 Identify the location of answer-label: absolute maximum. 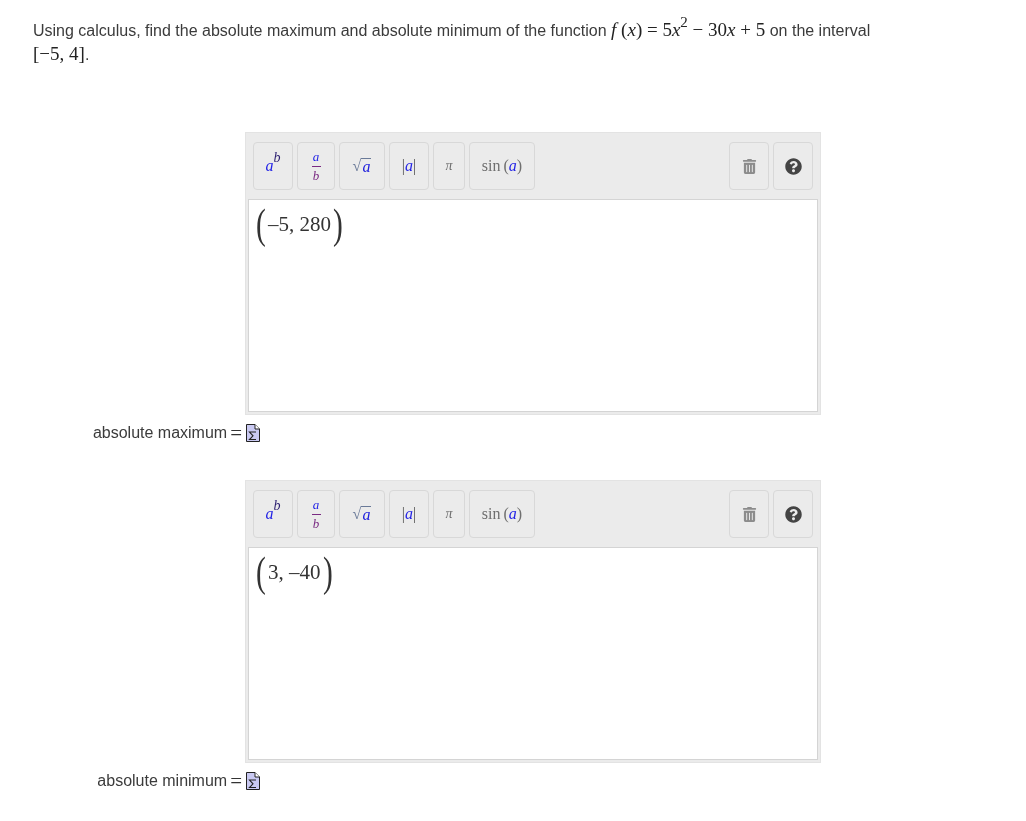
(160, 433).